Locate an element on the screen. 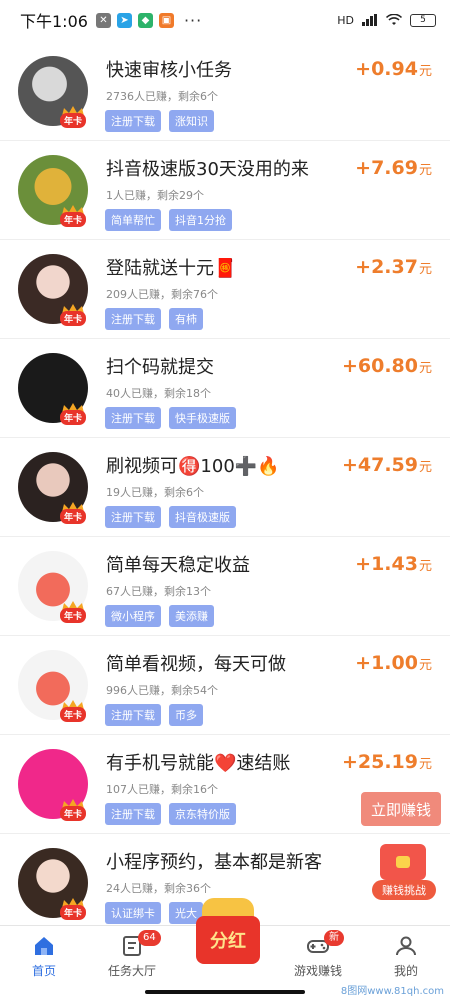  task-title: 有手机号就能❤️速结账 is located at coordinates (198, 763).